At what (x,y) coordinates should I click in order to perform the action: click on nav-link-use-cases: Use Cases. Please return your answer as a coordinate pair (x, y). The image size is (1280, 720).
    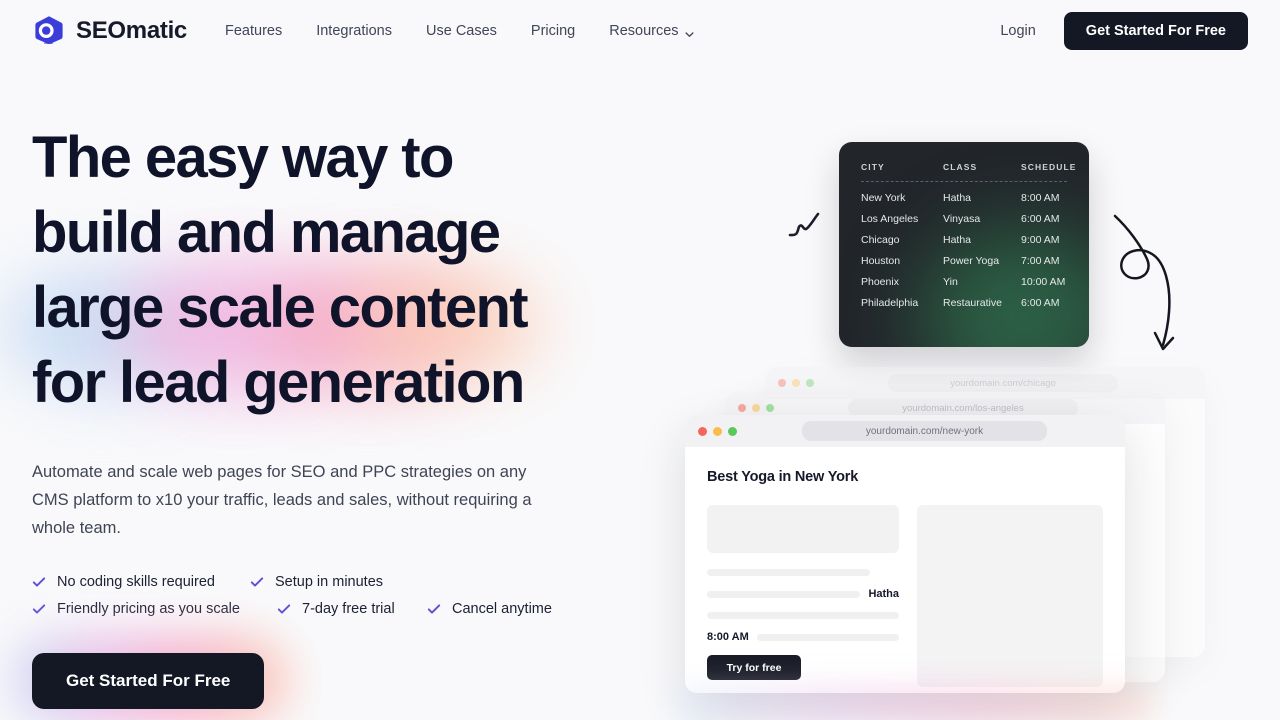
    Looking at the image, I should click on (461, 31).